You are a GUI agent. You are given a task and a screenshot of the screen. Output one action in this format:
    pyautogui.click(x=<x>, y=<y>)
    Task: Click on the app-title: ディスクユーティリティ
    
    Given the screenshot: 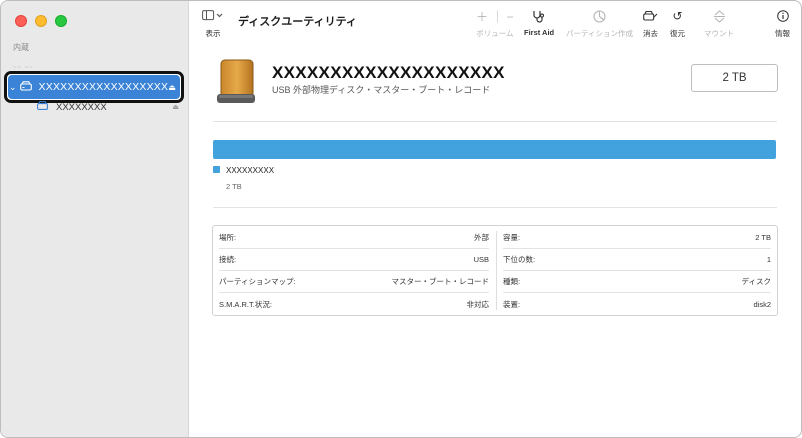 What is the action you would take?
    pyautogui.click(x=297, y=22)
    